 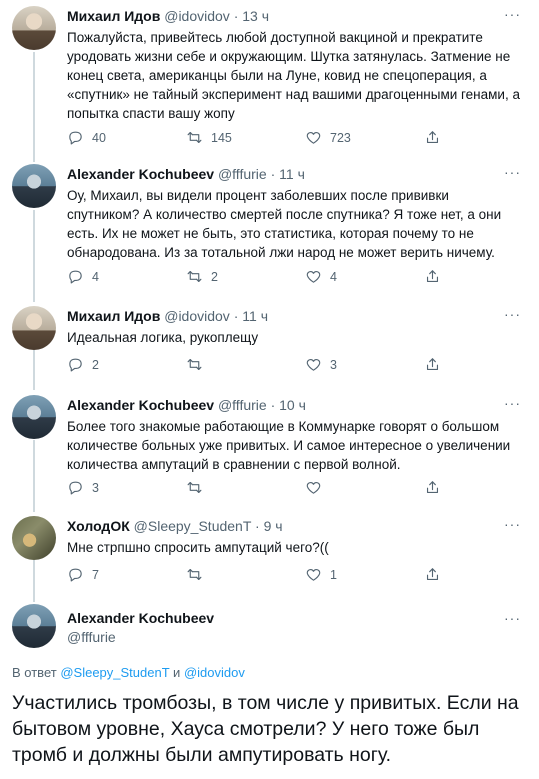 What do you see at coordinates (214, 276) in the screenshot?
I see `retweet-count: 2` at bounding box center [214, 276].